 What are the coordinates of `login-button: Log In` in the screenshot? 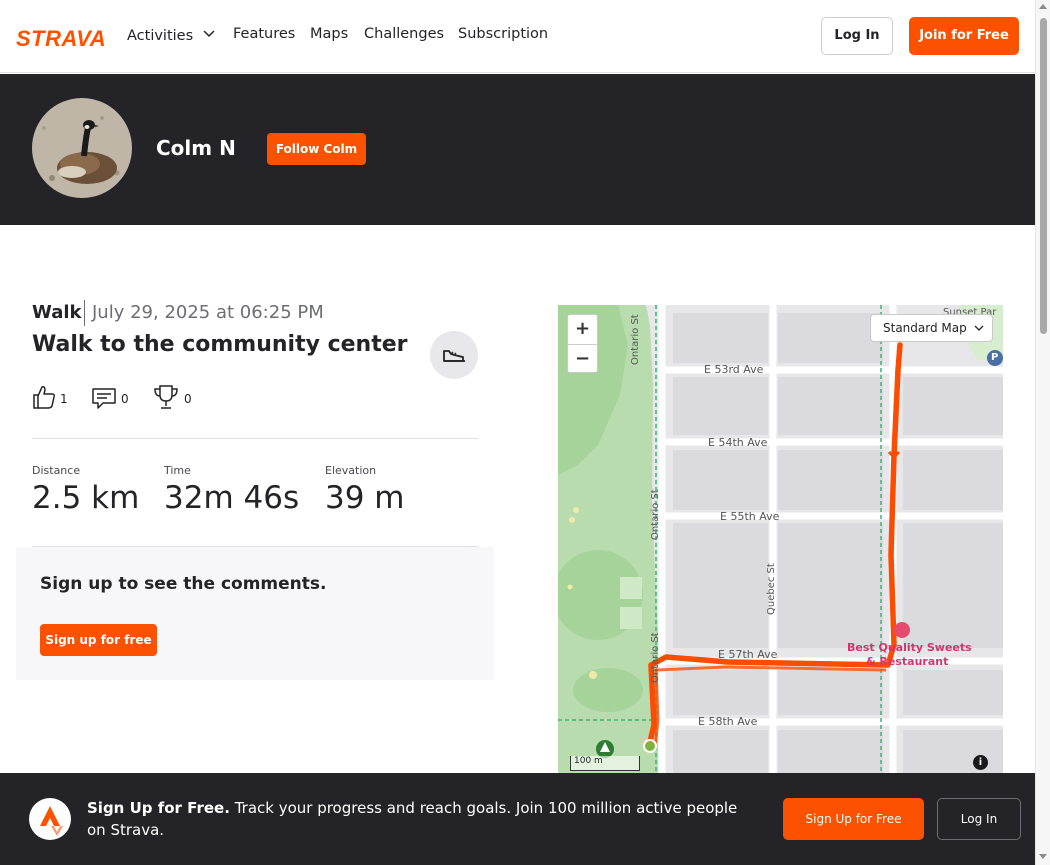 It's located at (857, 36).